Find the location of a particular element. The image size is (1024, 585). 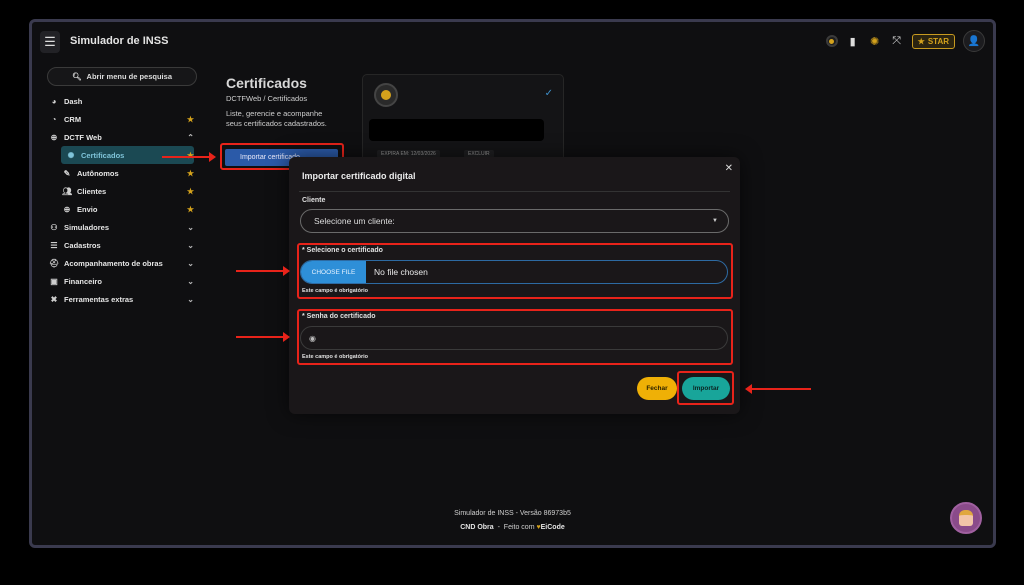

client-select: Selecione um cliente: ▼ is located at coordinates (514, 221).